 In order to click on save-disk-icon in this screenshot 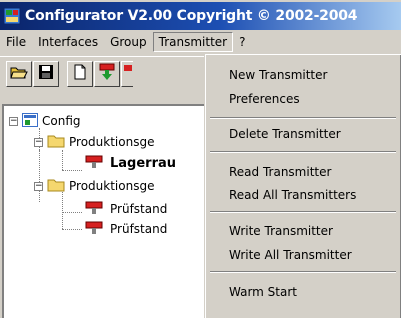, I will do `click(46, 74)`.